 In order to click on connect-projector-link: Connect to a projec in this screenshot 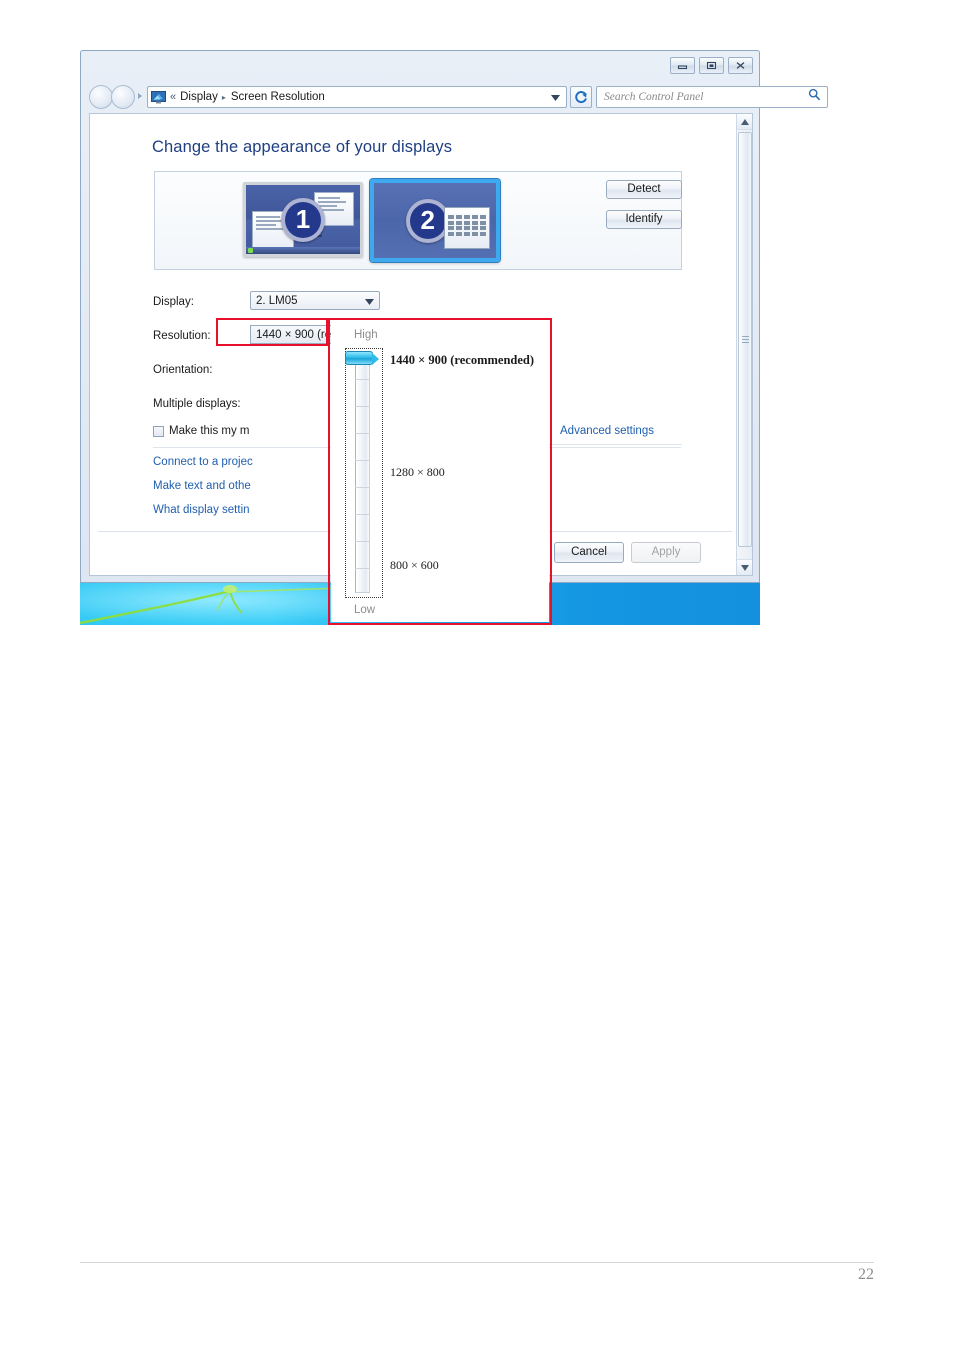, I will do `click(203, 462)`.